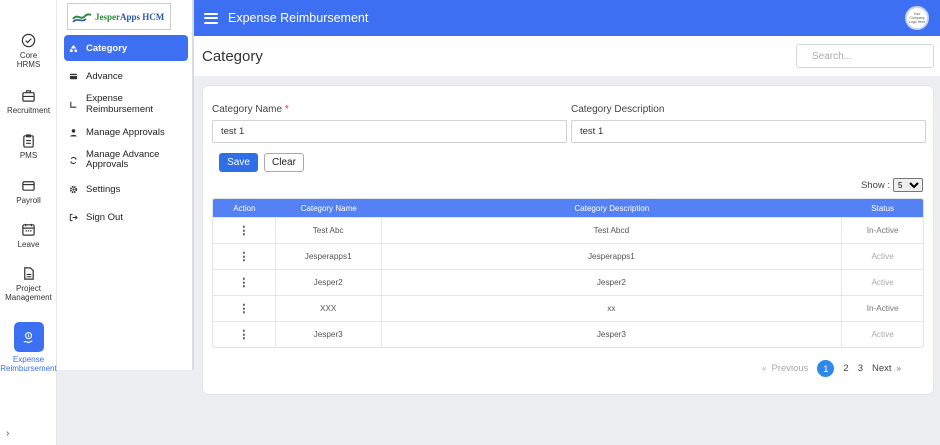 The height and width of the screenshot is (445, 940). Describe the element at coordinates (882, 208) in the screenshot. I see `header-status: Status` at that location.